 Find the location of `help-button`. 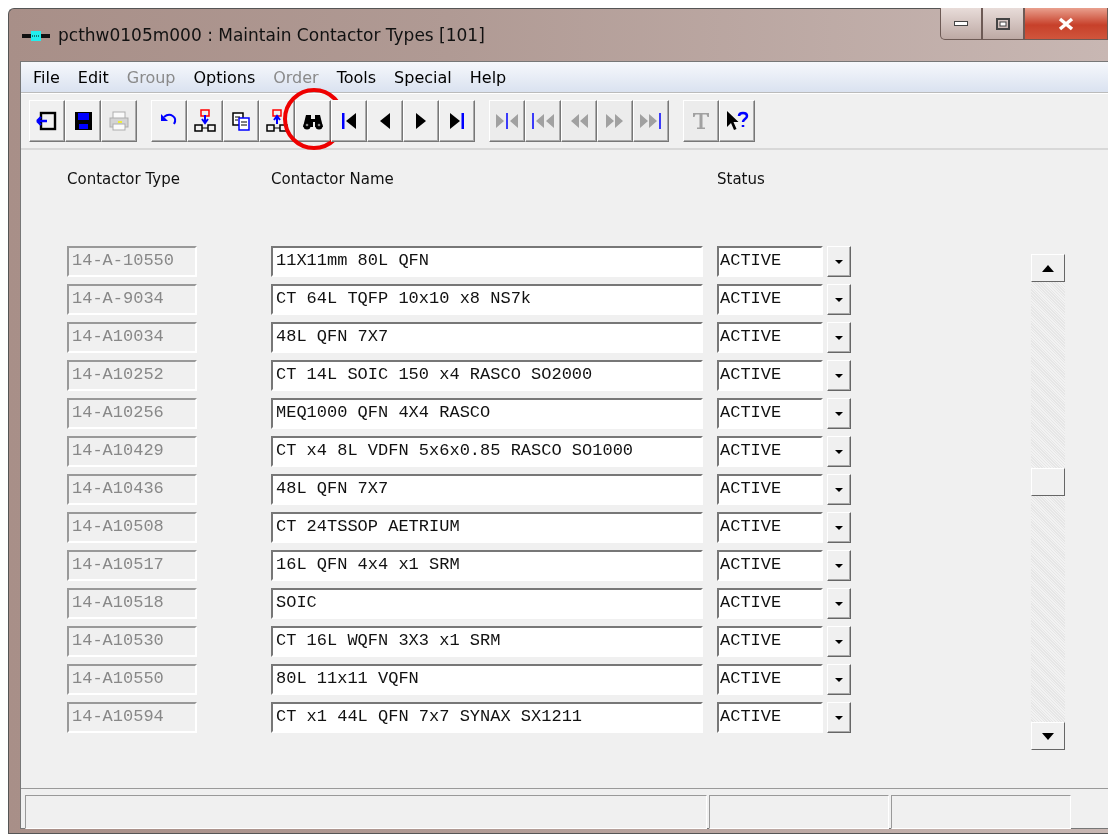

help-button is located at coordinates (737, 121).